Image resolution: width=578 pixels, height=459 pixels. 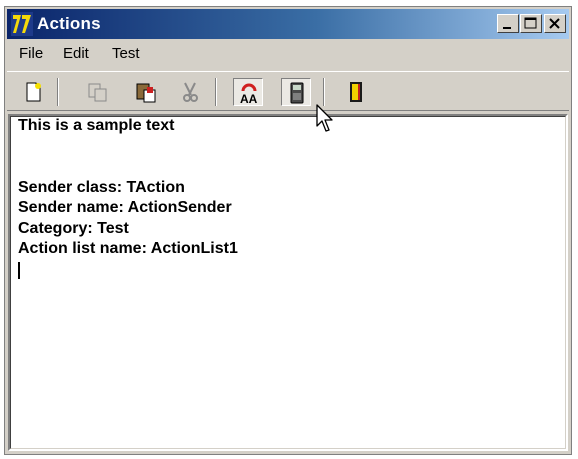 What do you see at coordinates (19, 270) in the screenshot?
I see `text-caret` at bounding box center [19, 270].